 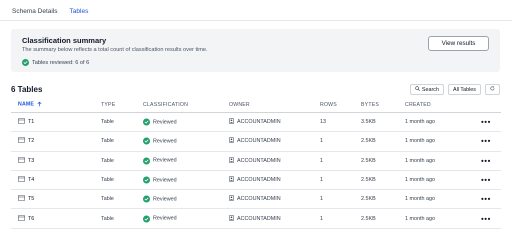 I want to click on column-header-rows: ROWS, so click(x=328, y=105).